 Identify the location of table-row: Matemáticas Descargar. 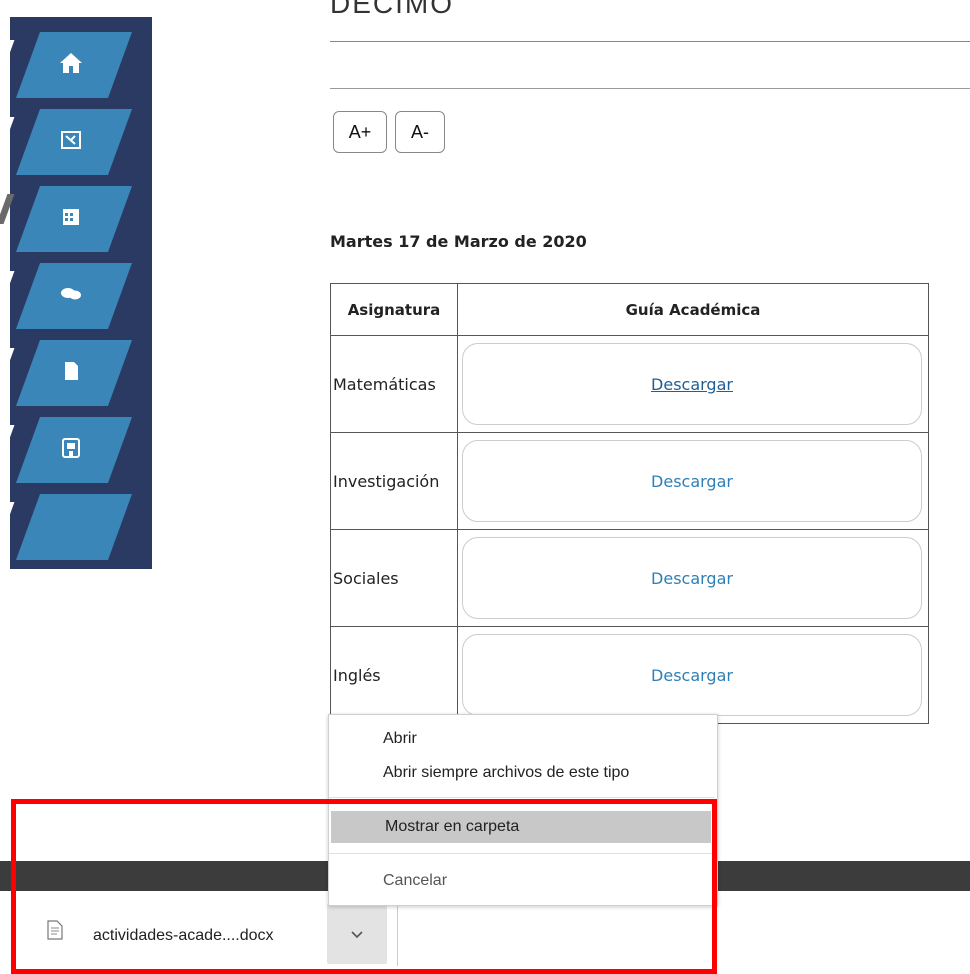
(629, 384).